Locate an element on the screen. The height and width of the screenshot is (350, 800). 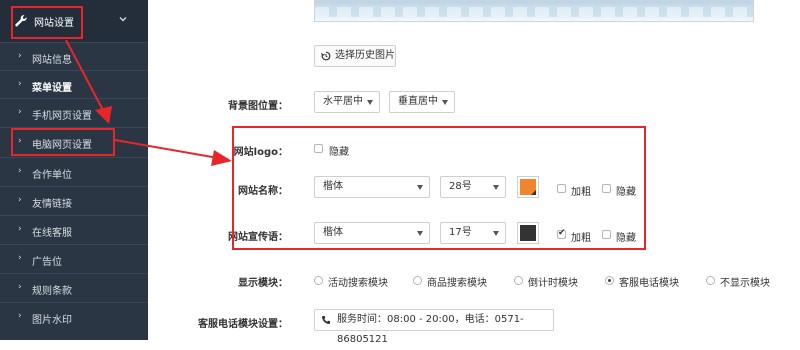
sidebar-item-menu-settings: › 菜单设置 is located at coordinates (74, 84).